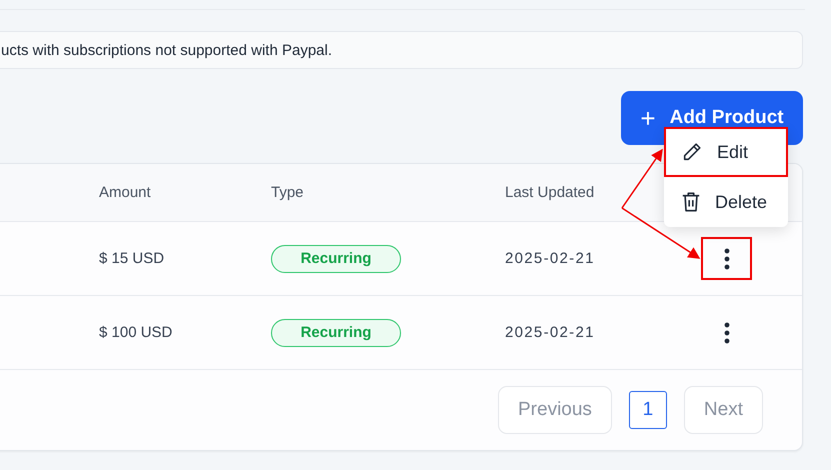  I want to click on trash-icon, so click(691, 202).